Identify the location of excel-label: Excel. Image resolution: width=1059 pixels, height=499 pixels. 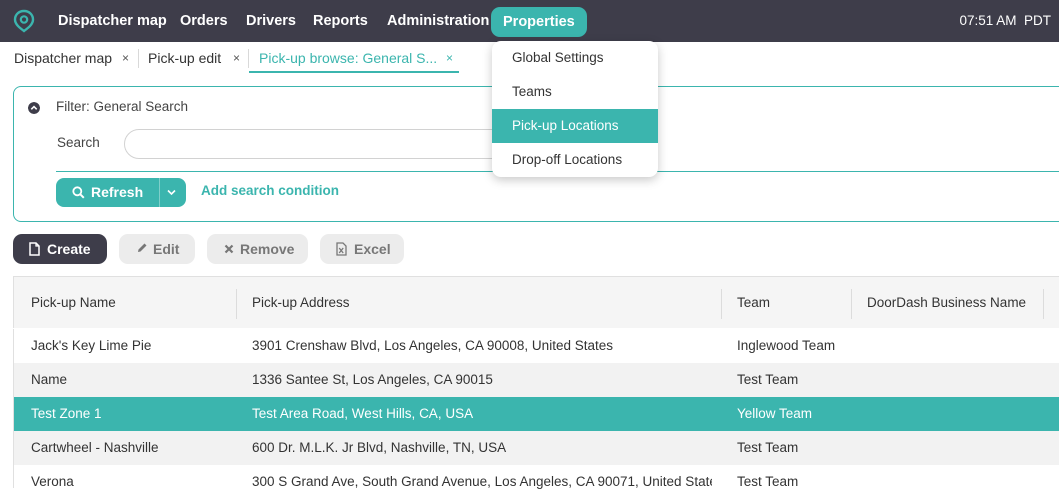
(372, 249).